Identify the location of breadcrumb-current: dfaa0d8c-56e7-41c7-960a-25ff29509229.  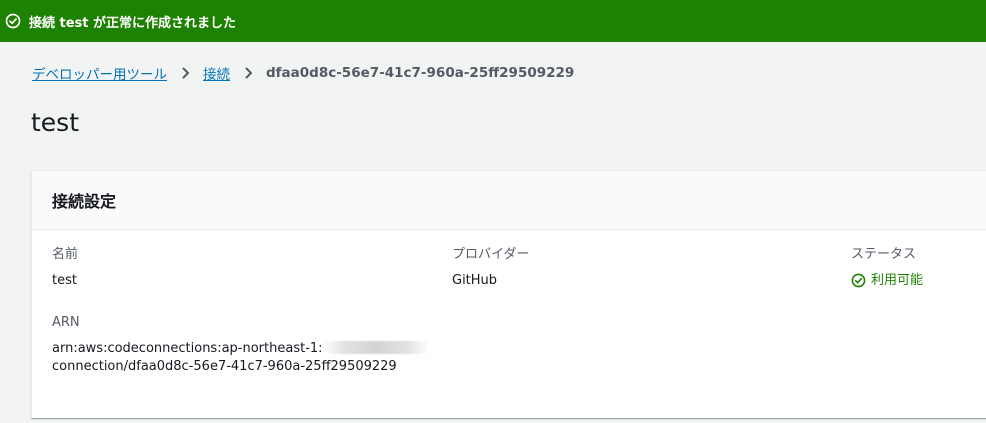
(420, 73).